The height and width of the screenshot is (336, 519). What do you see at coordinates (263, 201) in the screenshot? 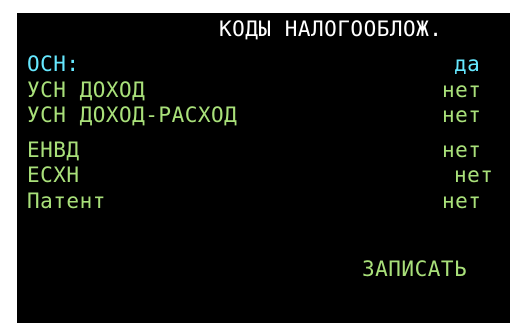
I see `tax-code-row-patent: Патент нет` at bounding box center [263, 201].